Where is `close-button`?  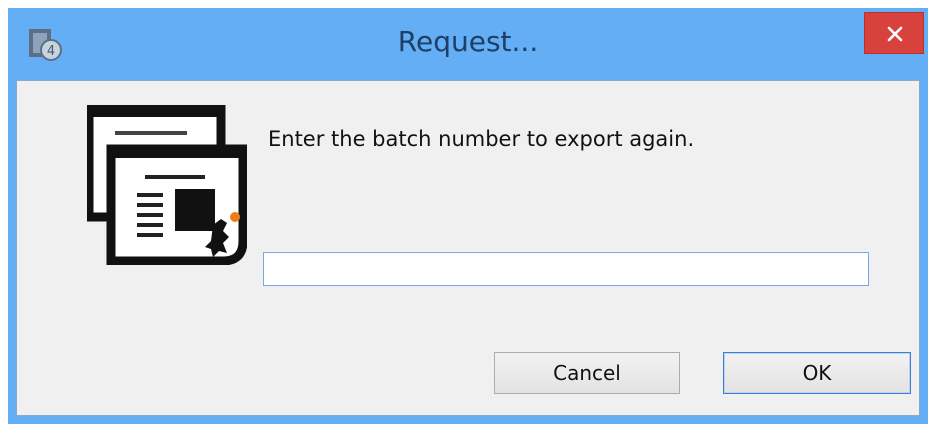 close-button is located at coordinates (894, 33).